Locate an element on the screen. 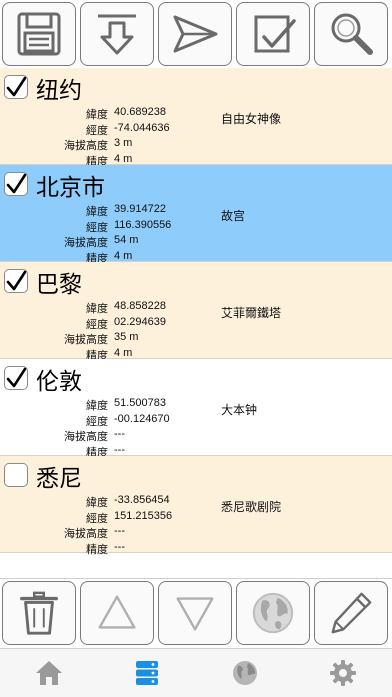  latitude-value: 40.689238 is located at coordinates (140, 112).